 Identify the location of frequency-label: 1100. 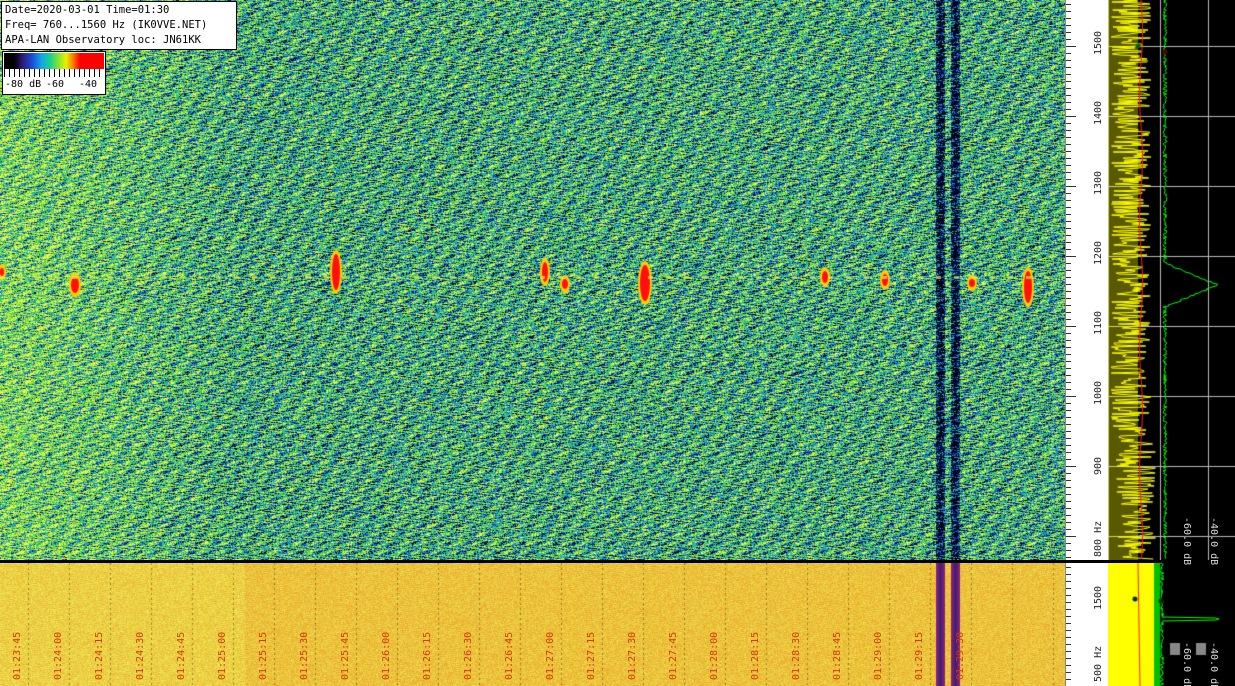
(1098, 322).